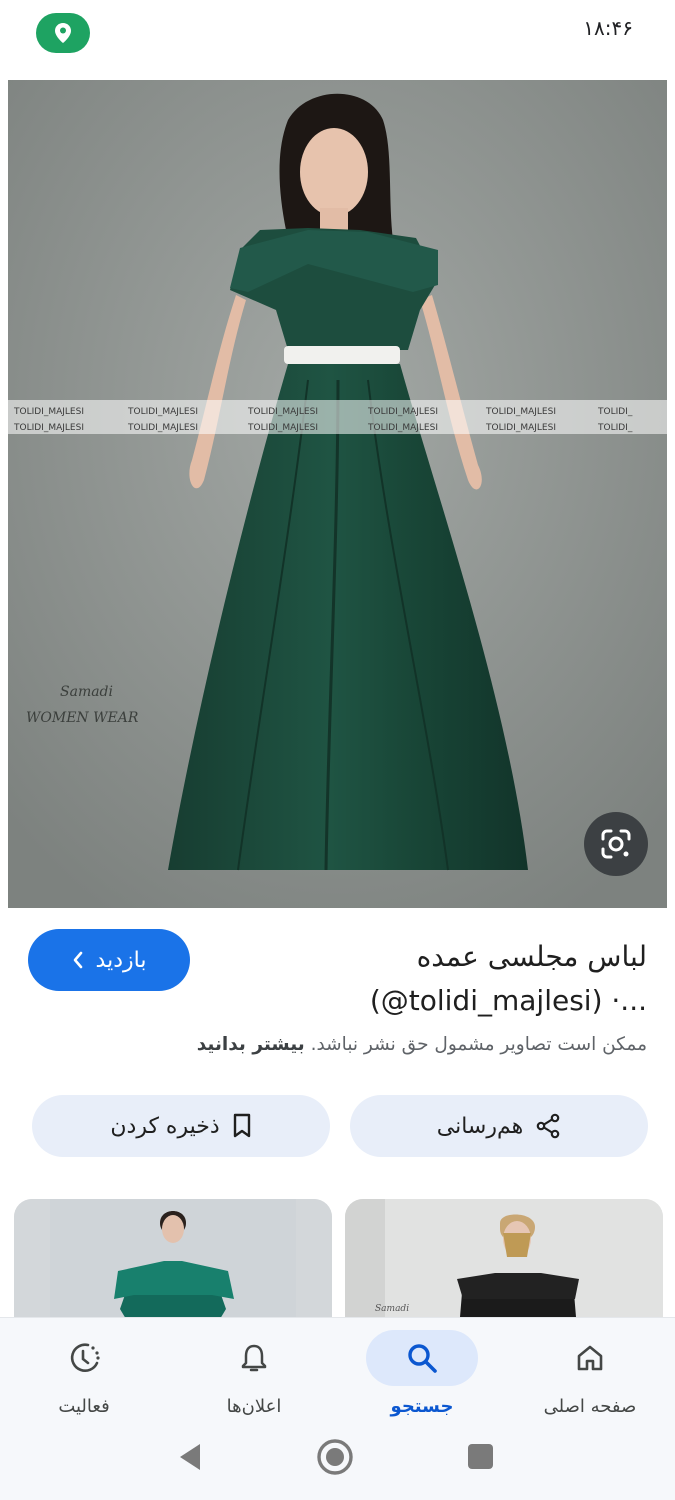 This screenshot has height=1500, width=675. I want to click on related-dress-image, so click(173, 1264).